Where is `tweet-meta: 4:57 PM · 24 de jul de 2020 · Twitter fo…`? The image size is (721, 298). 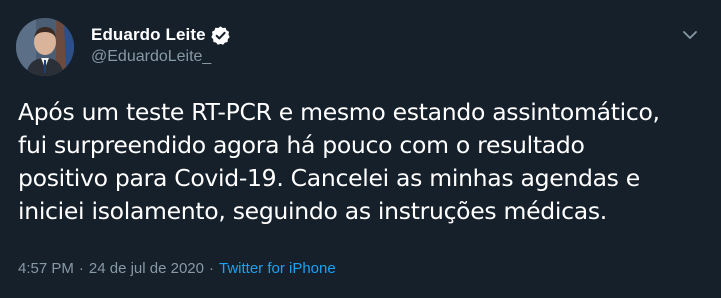
tweet-meta: 4:57 PM · 24 de jul de 2020 · Twitter fo… is located at coordinates (177, 268).